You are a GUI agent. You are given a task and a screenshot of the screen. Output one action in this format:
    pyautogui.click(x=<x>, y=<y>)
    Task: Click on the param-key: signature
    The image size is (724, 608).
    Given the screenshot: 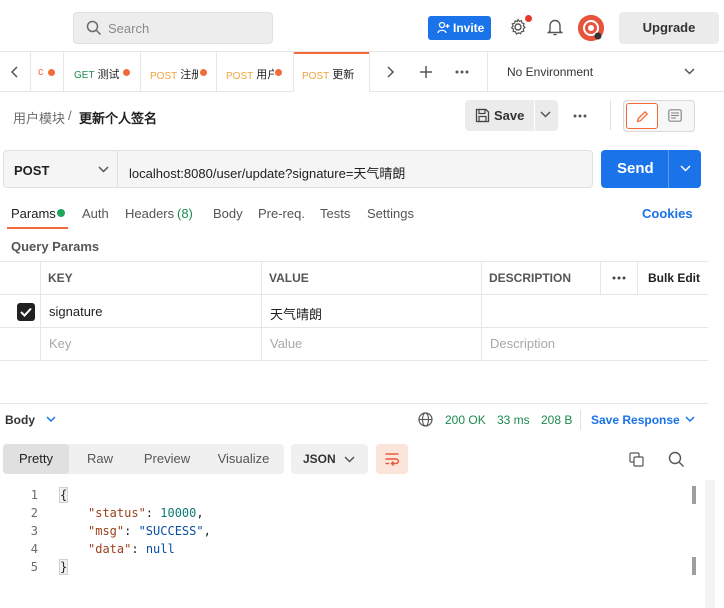 What is the action you would take?
    pyautogui.click(x=75, y=311)
    